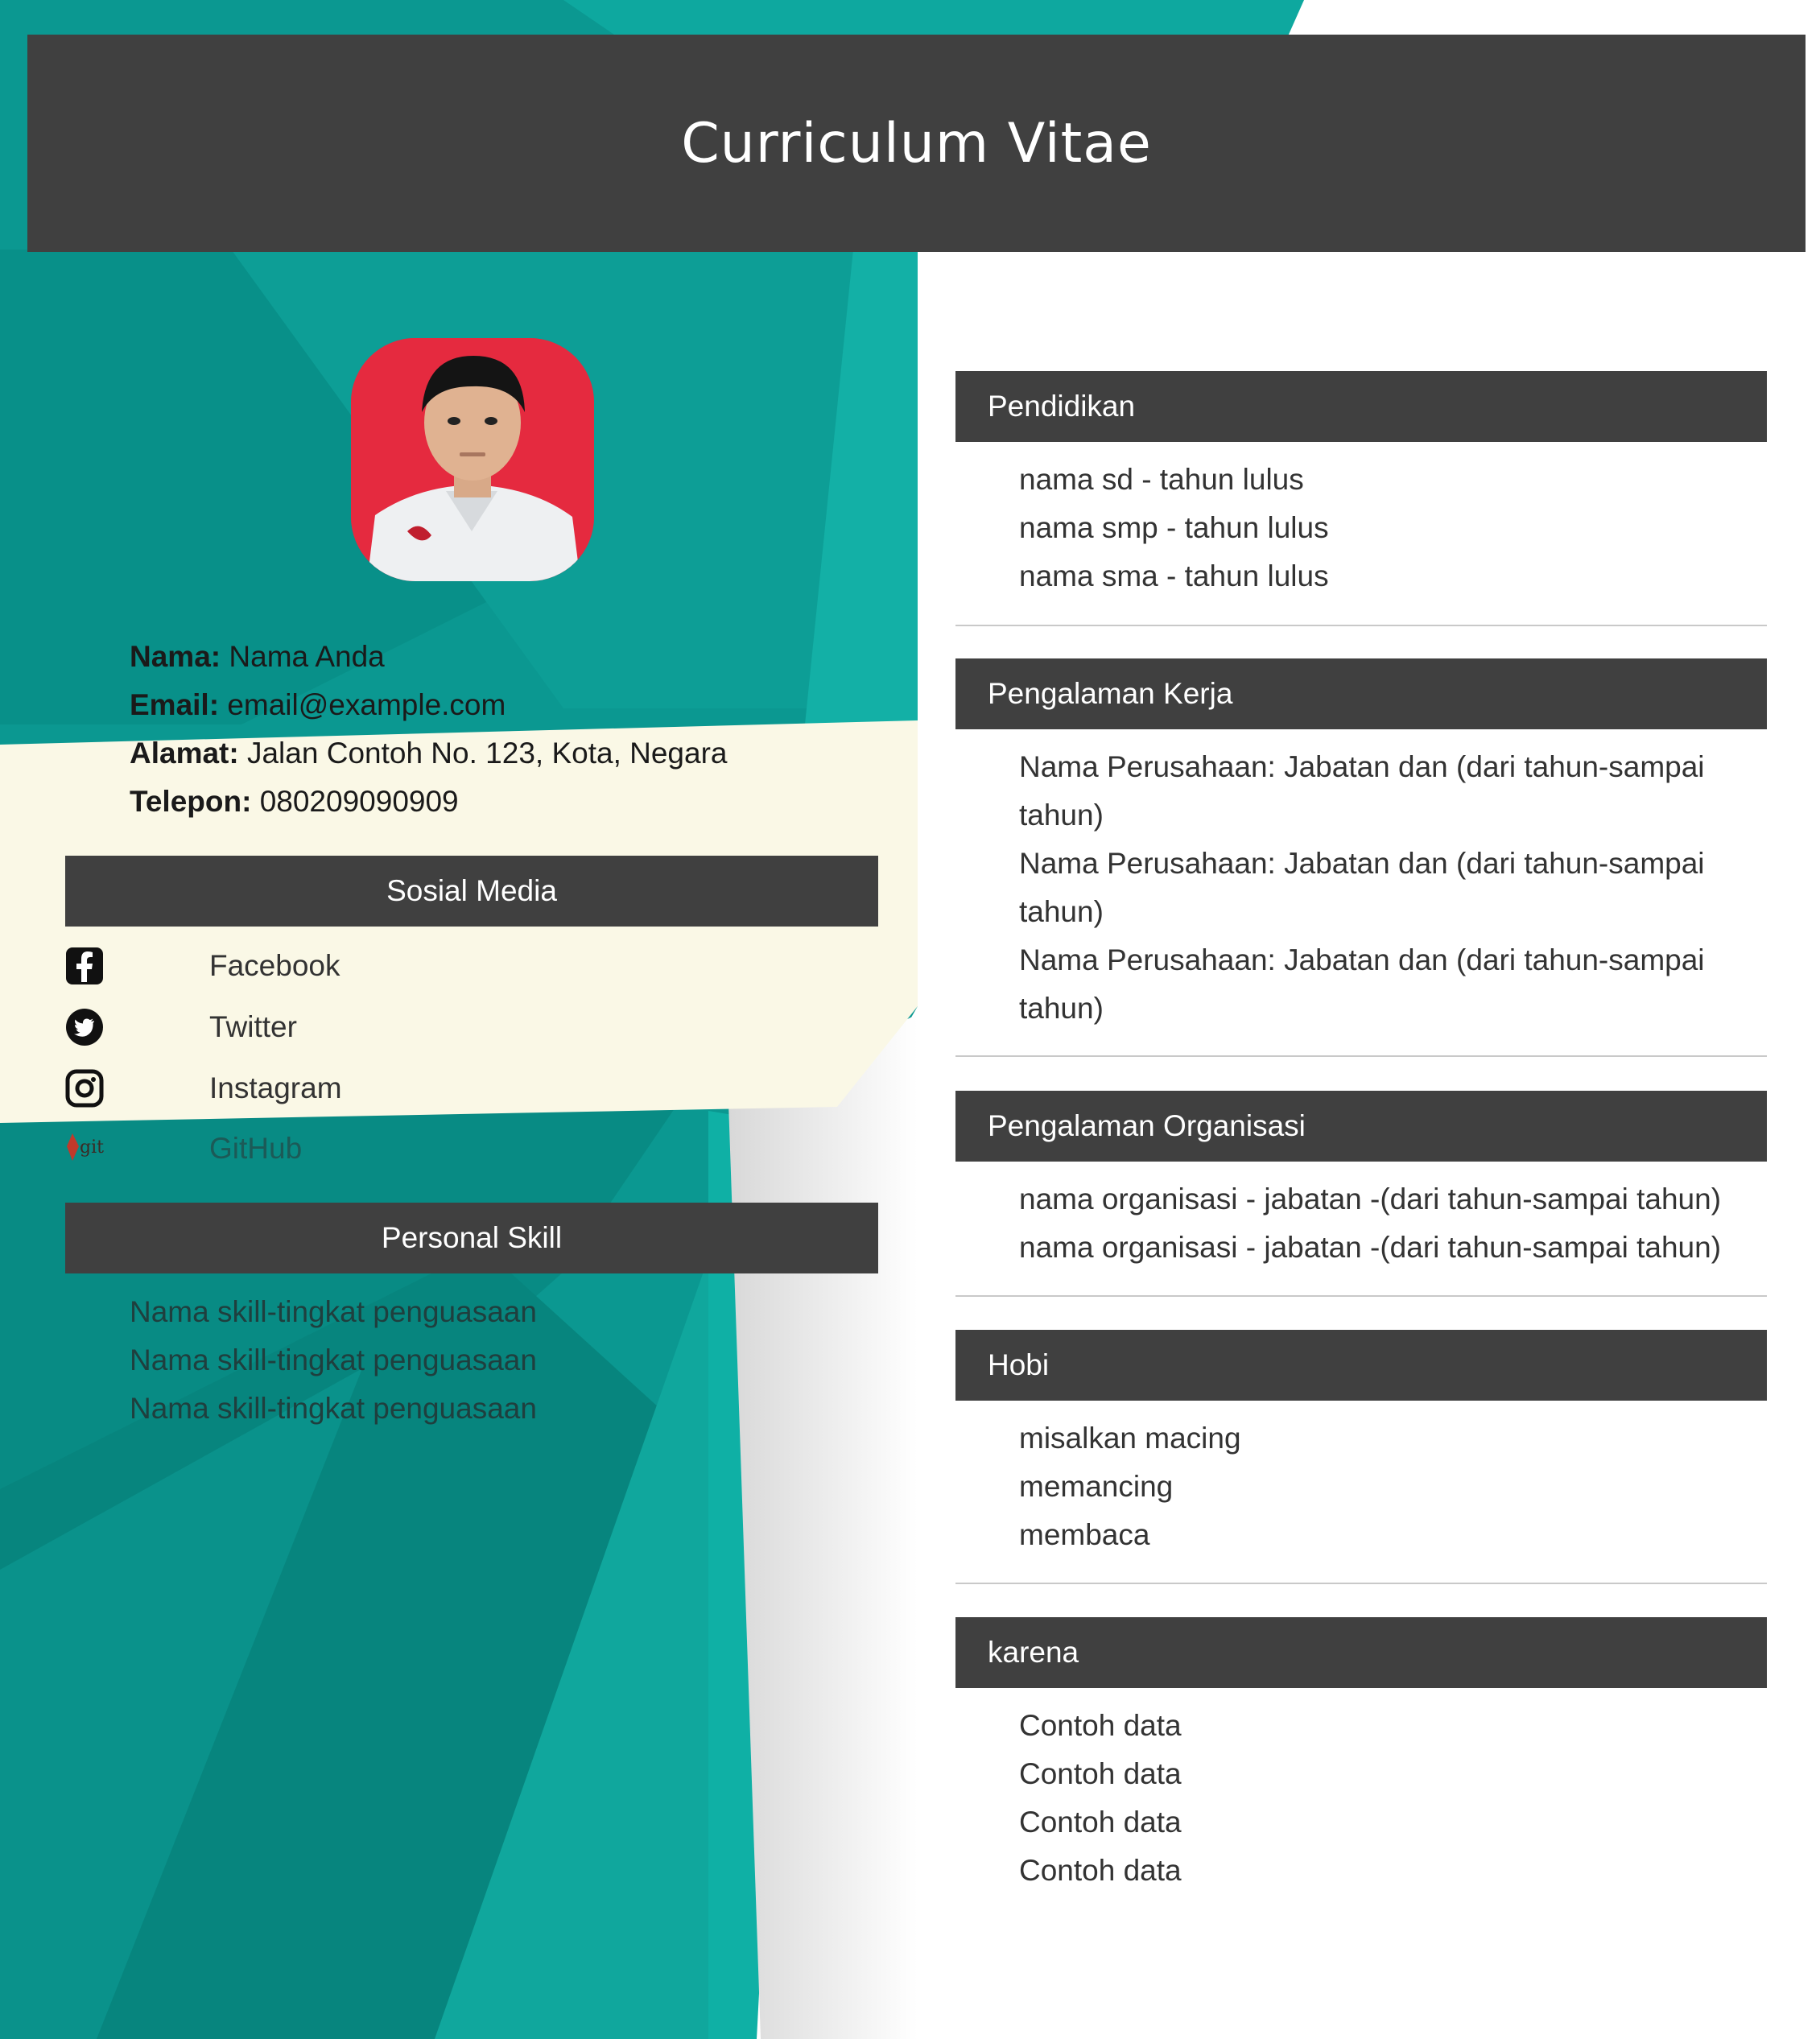  What do you see at coordinates (257, 656) in the screenshot?
I see `info-nama: Nama: Nama Anda` at bounding box center [257, 656].